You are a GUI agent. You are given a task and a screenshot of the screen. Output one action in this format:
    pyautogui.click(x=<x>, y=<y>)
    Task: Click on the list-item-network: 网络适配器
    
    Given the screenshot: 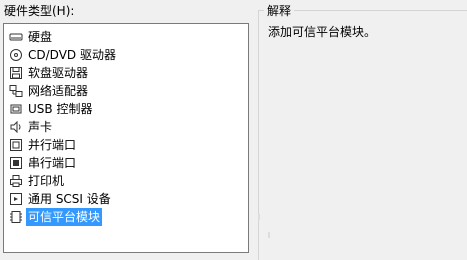 What is the action you would take?
    pyautogui.click(x=49, y=91)
    